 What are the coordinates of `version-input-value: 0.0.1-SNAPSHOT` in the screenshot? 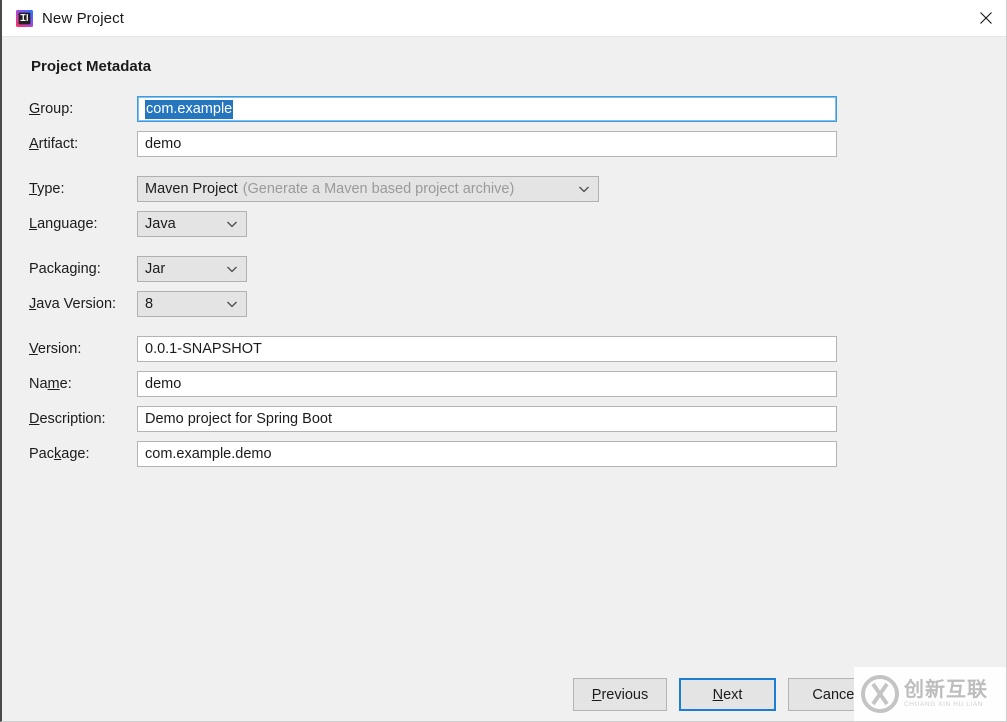 It's located at (203, 349).